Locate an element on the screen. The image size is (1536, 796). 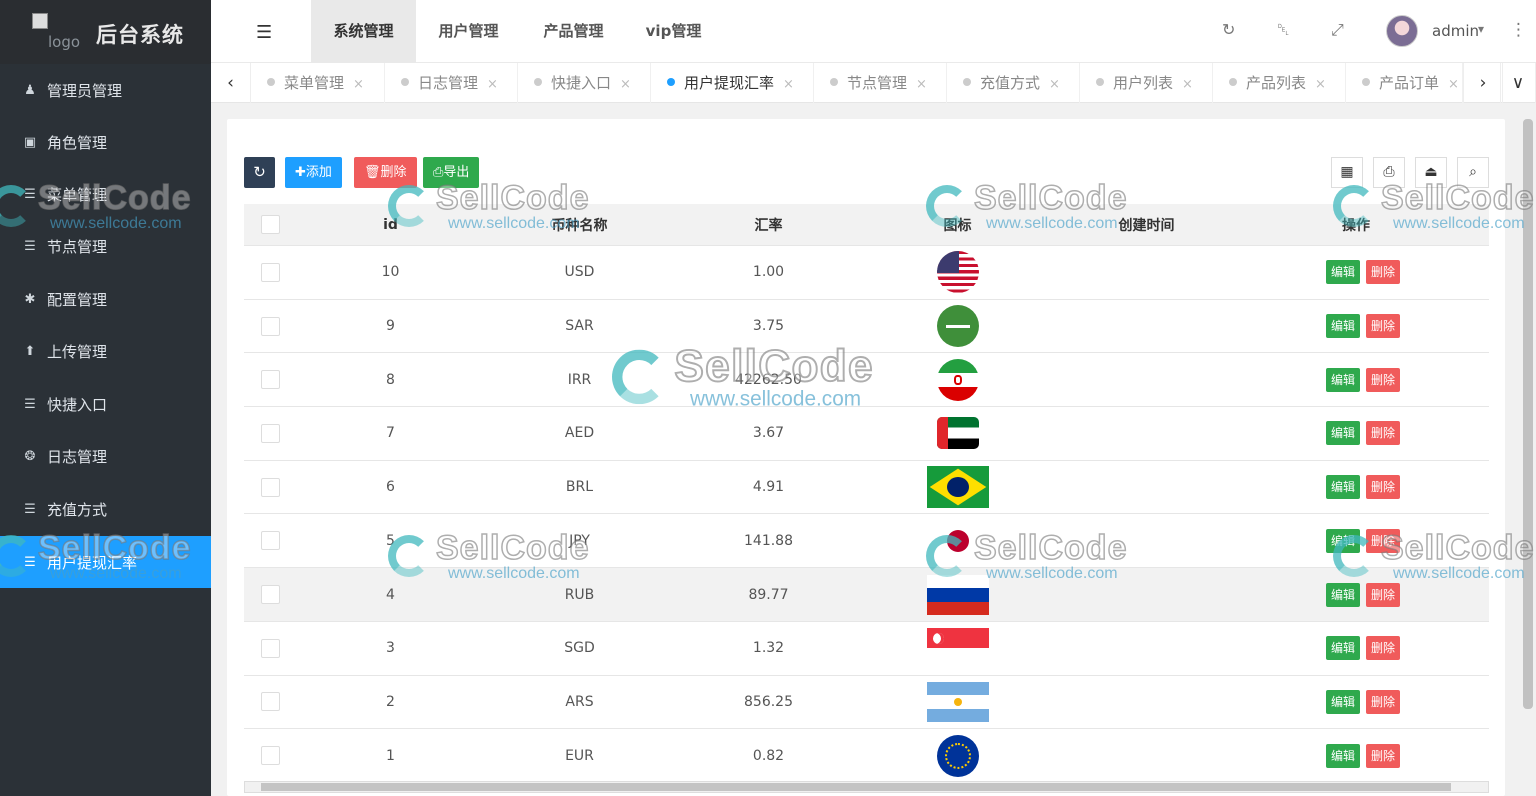
sidebar-item-4: ✱ 配置管理 is located at coordinates (105, 299).